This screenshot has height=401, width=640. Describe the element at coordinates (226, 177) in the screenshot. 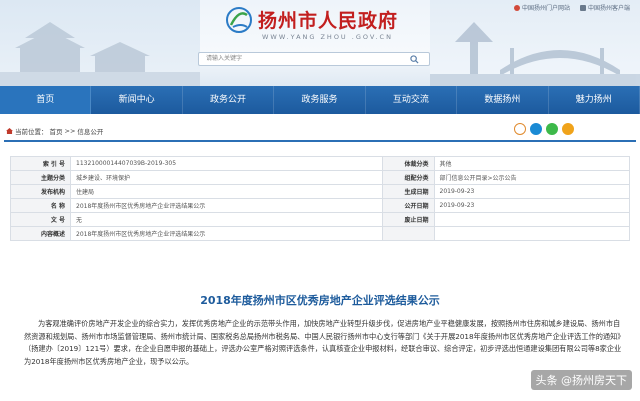

I see `meta-value: 城乡建设、环境保护` at that location.